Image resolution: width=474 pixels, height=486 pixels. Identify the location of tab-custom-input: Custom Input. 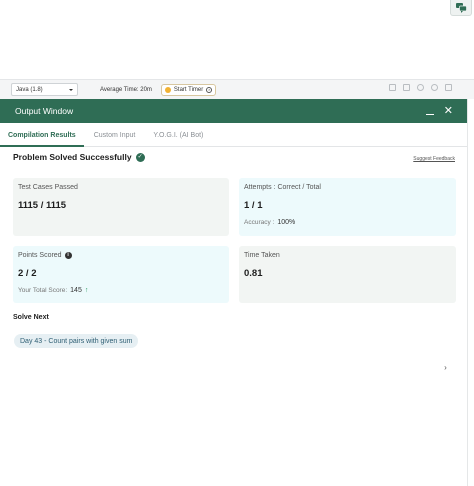
(115, 139).